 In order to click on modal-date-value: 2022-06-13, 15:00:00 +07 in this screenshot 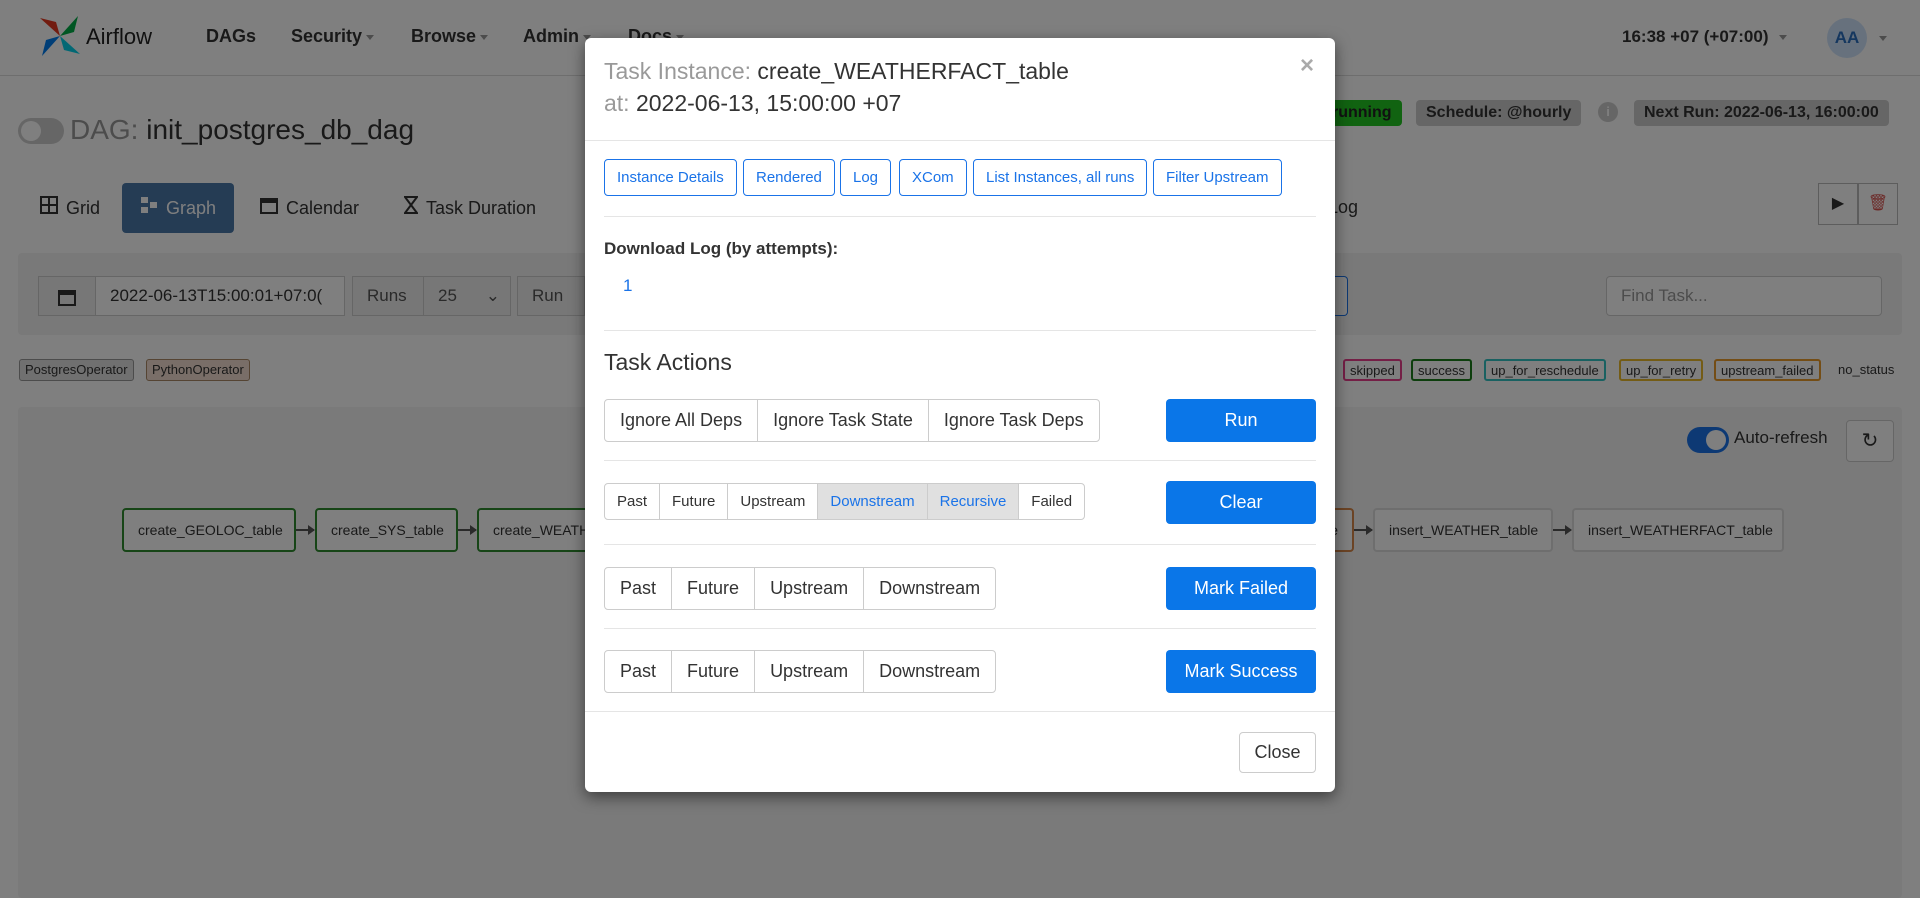, I will do `click(768, 103)`.